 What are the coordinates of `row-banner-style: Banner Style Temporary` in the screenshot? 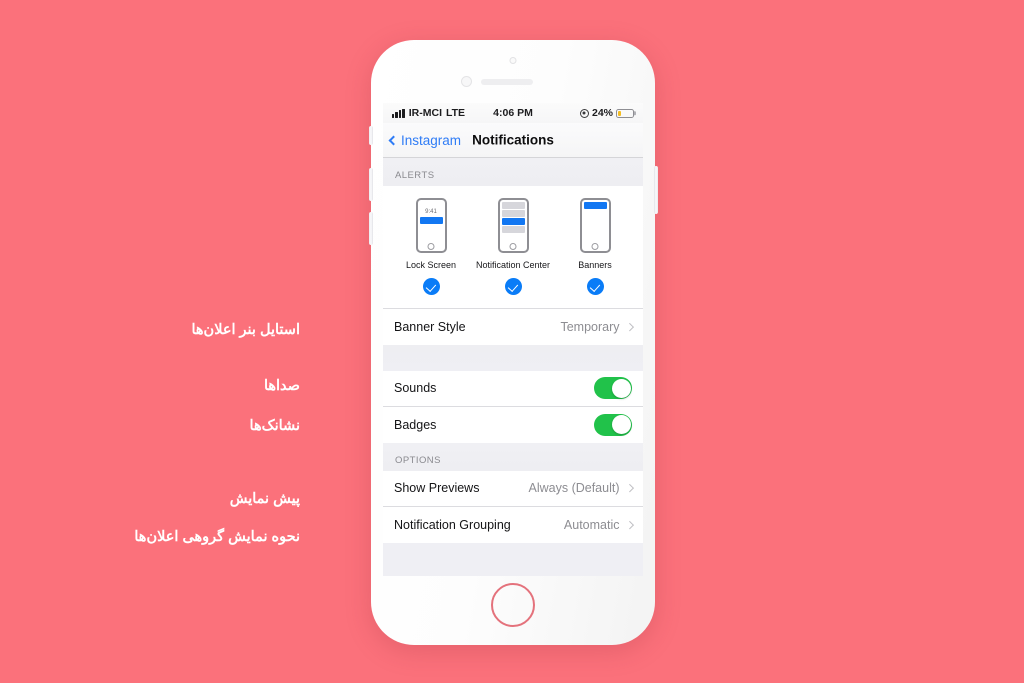 It's located at (513, 326).